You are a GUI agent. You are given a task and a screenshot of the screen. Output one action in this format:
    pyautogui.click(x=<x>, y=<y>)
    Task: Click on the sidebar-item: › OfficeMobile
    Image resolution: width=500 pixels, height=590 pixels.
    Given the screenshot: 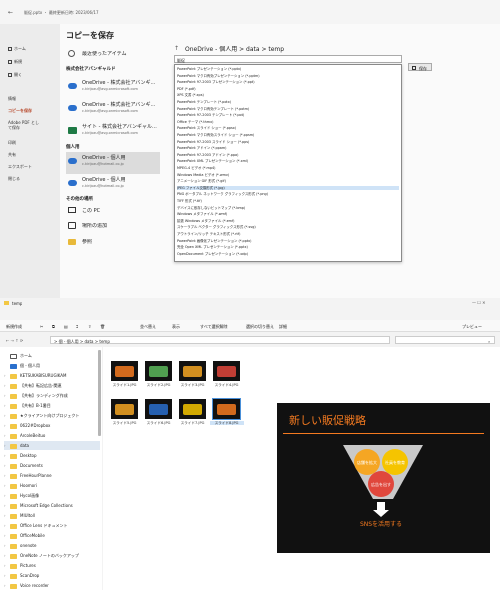 What is the action you would take?
    pyautogui.click(x=52, y=535)
    